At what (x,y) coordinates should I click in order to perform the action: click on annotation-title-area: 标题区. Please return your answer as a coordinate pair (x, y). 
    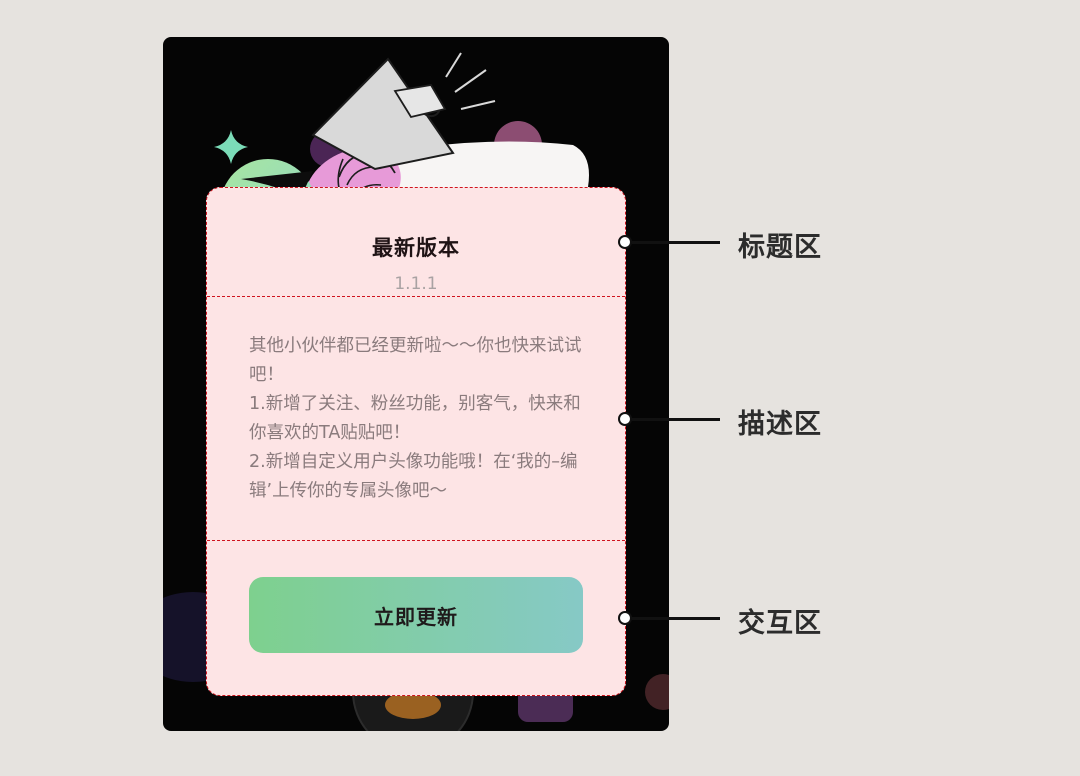
    Looking at the image, I should click on (719, 247).